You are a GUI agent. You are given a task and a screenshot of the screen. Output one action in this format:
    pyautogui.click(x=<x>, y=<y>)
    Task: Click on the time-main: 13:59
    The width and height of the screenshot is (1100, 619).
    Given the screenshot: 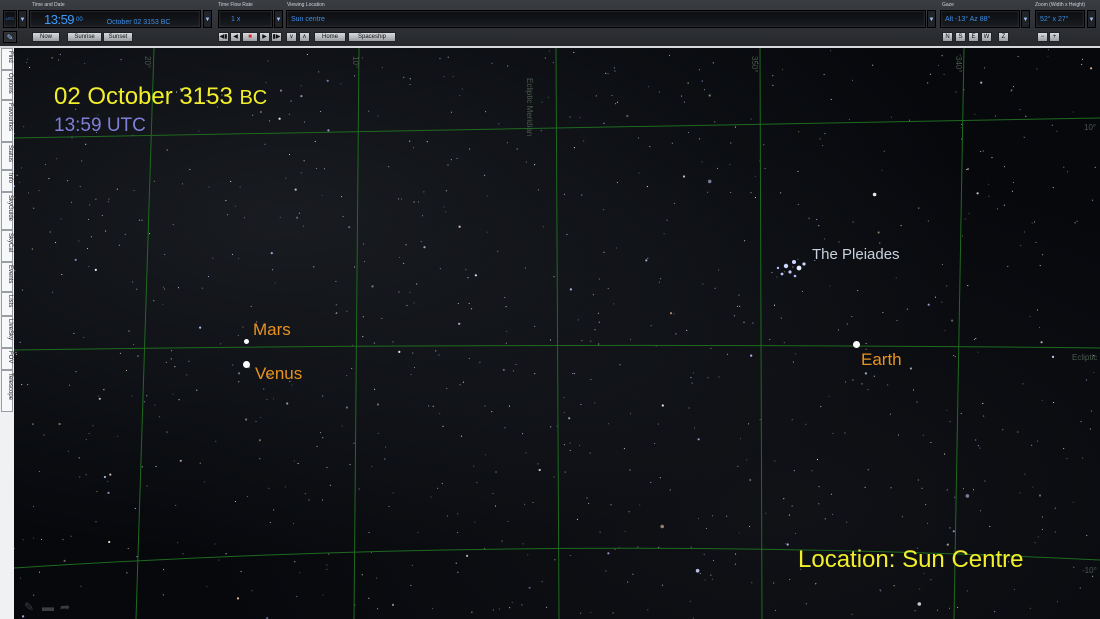 What is the action you would take?
    pyautogui.click(x=59, y=19)
    